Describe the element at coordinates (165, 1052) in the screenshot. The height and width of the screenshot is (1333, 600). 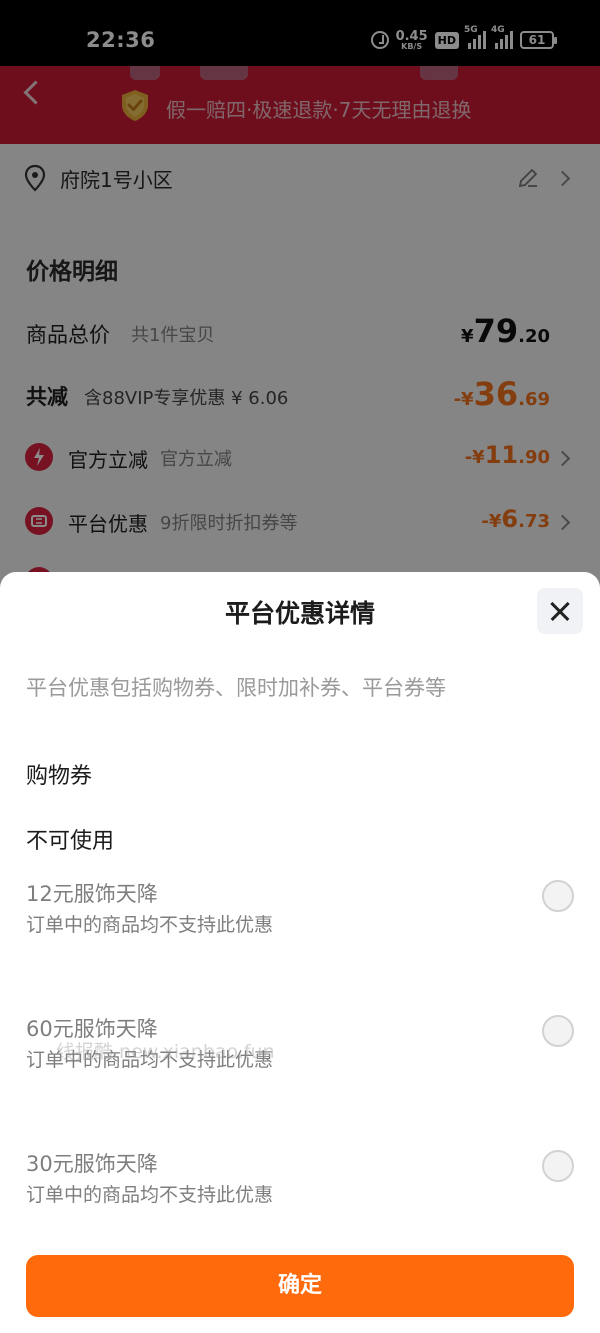
I see `watermark: 线报酷 new.xianbao.fun` at that location.